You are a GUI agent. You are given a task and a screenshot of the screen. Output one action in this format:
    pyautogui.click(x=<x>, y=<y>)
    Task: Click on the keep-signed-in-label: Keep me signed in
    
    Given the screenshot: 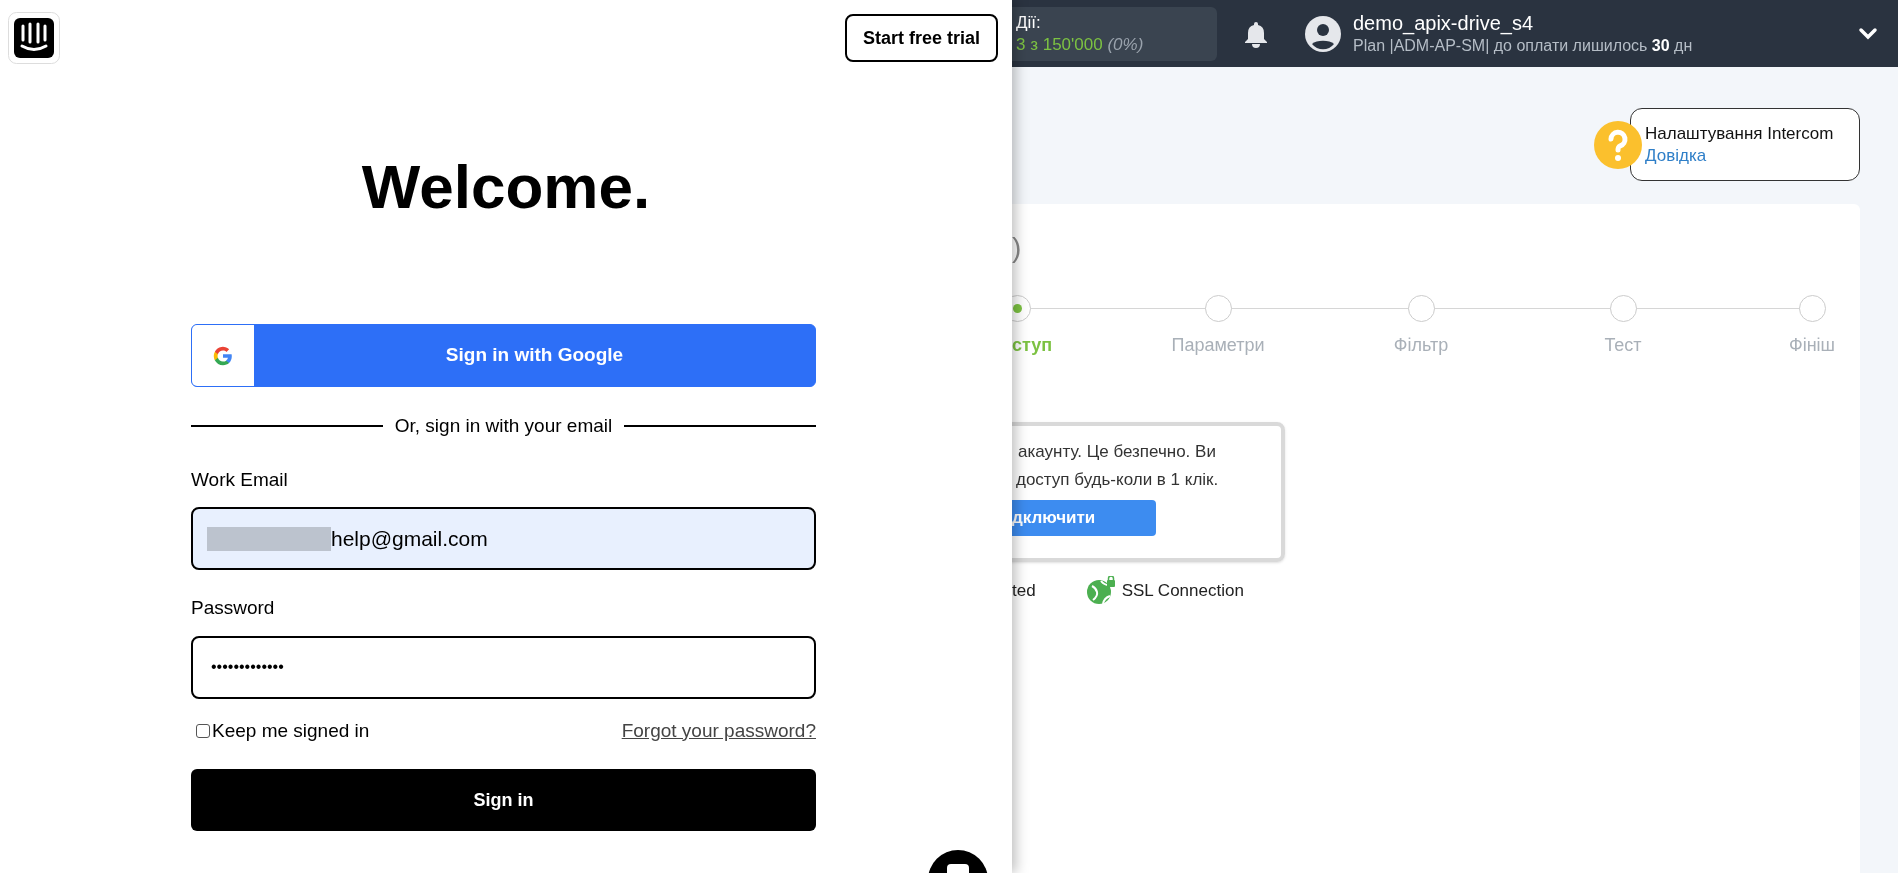 What is the action you would take?
    pyautogui.click(x=291, y=730)
    